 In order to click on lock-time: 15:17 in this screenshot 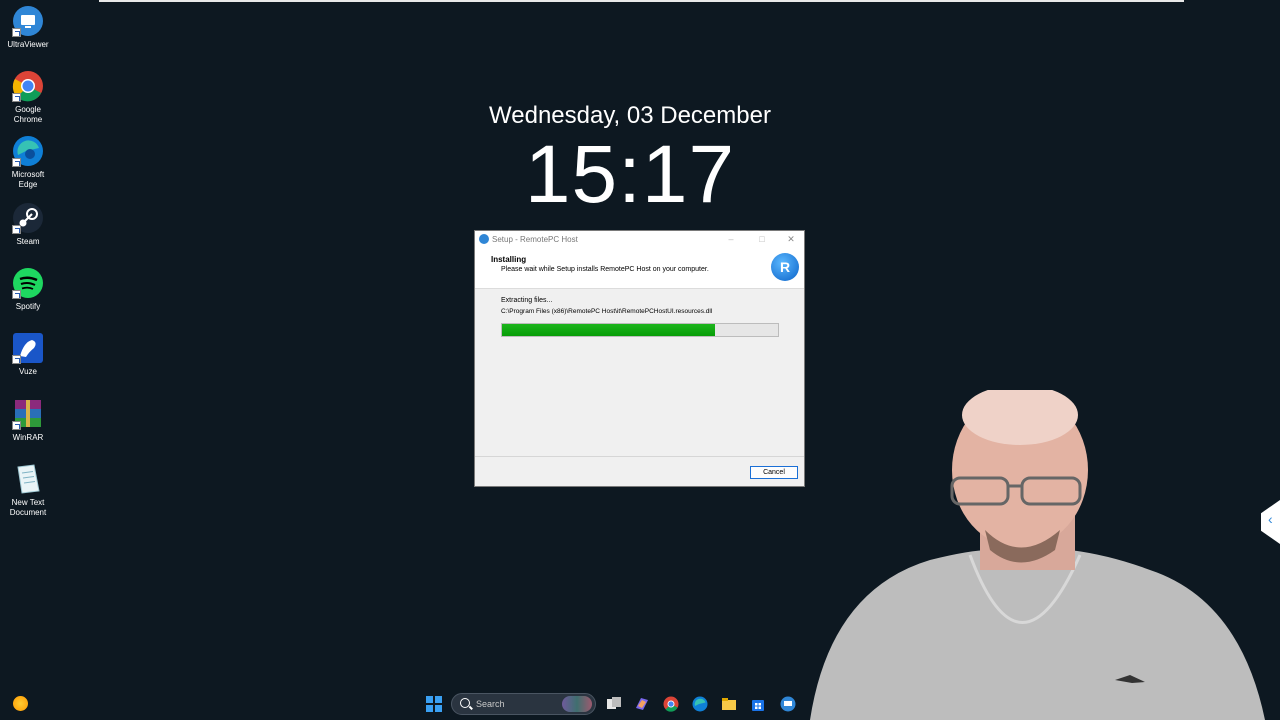, I will do `click(630, 174)`.